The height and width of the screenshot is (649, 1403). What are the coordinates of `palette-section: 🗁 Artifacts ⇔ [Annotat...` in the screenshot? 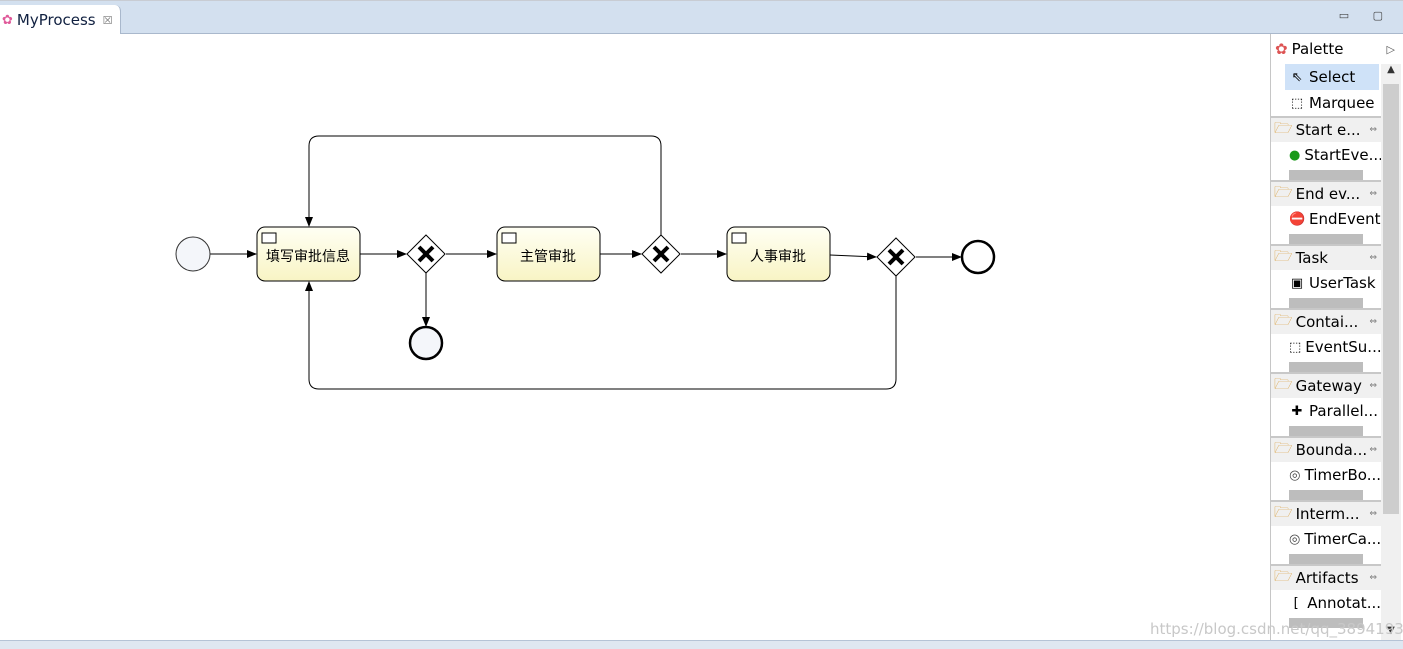 It's located at (1326, 596).